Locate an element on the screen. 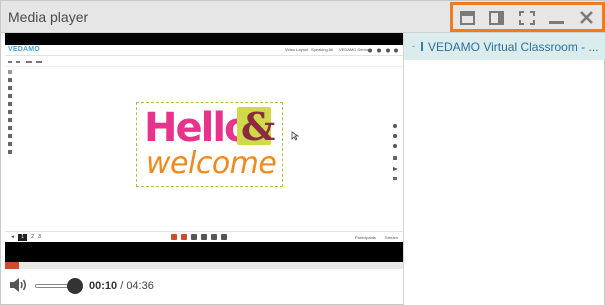 This screenshot has width=605, height=305. playing-indicator-icon is located at coordinates (422, 46).